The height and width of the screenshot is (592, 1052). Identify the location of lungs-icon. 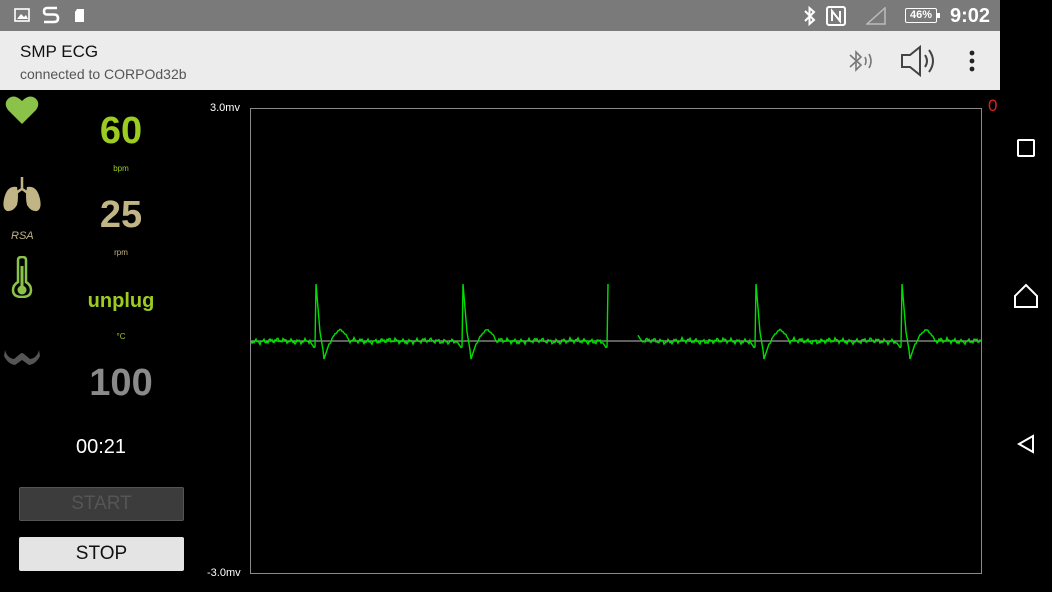
(22, 194).